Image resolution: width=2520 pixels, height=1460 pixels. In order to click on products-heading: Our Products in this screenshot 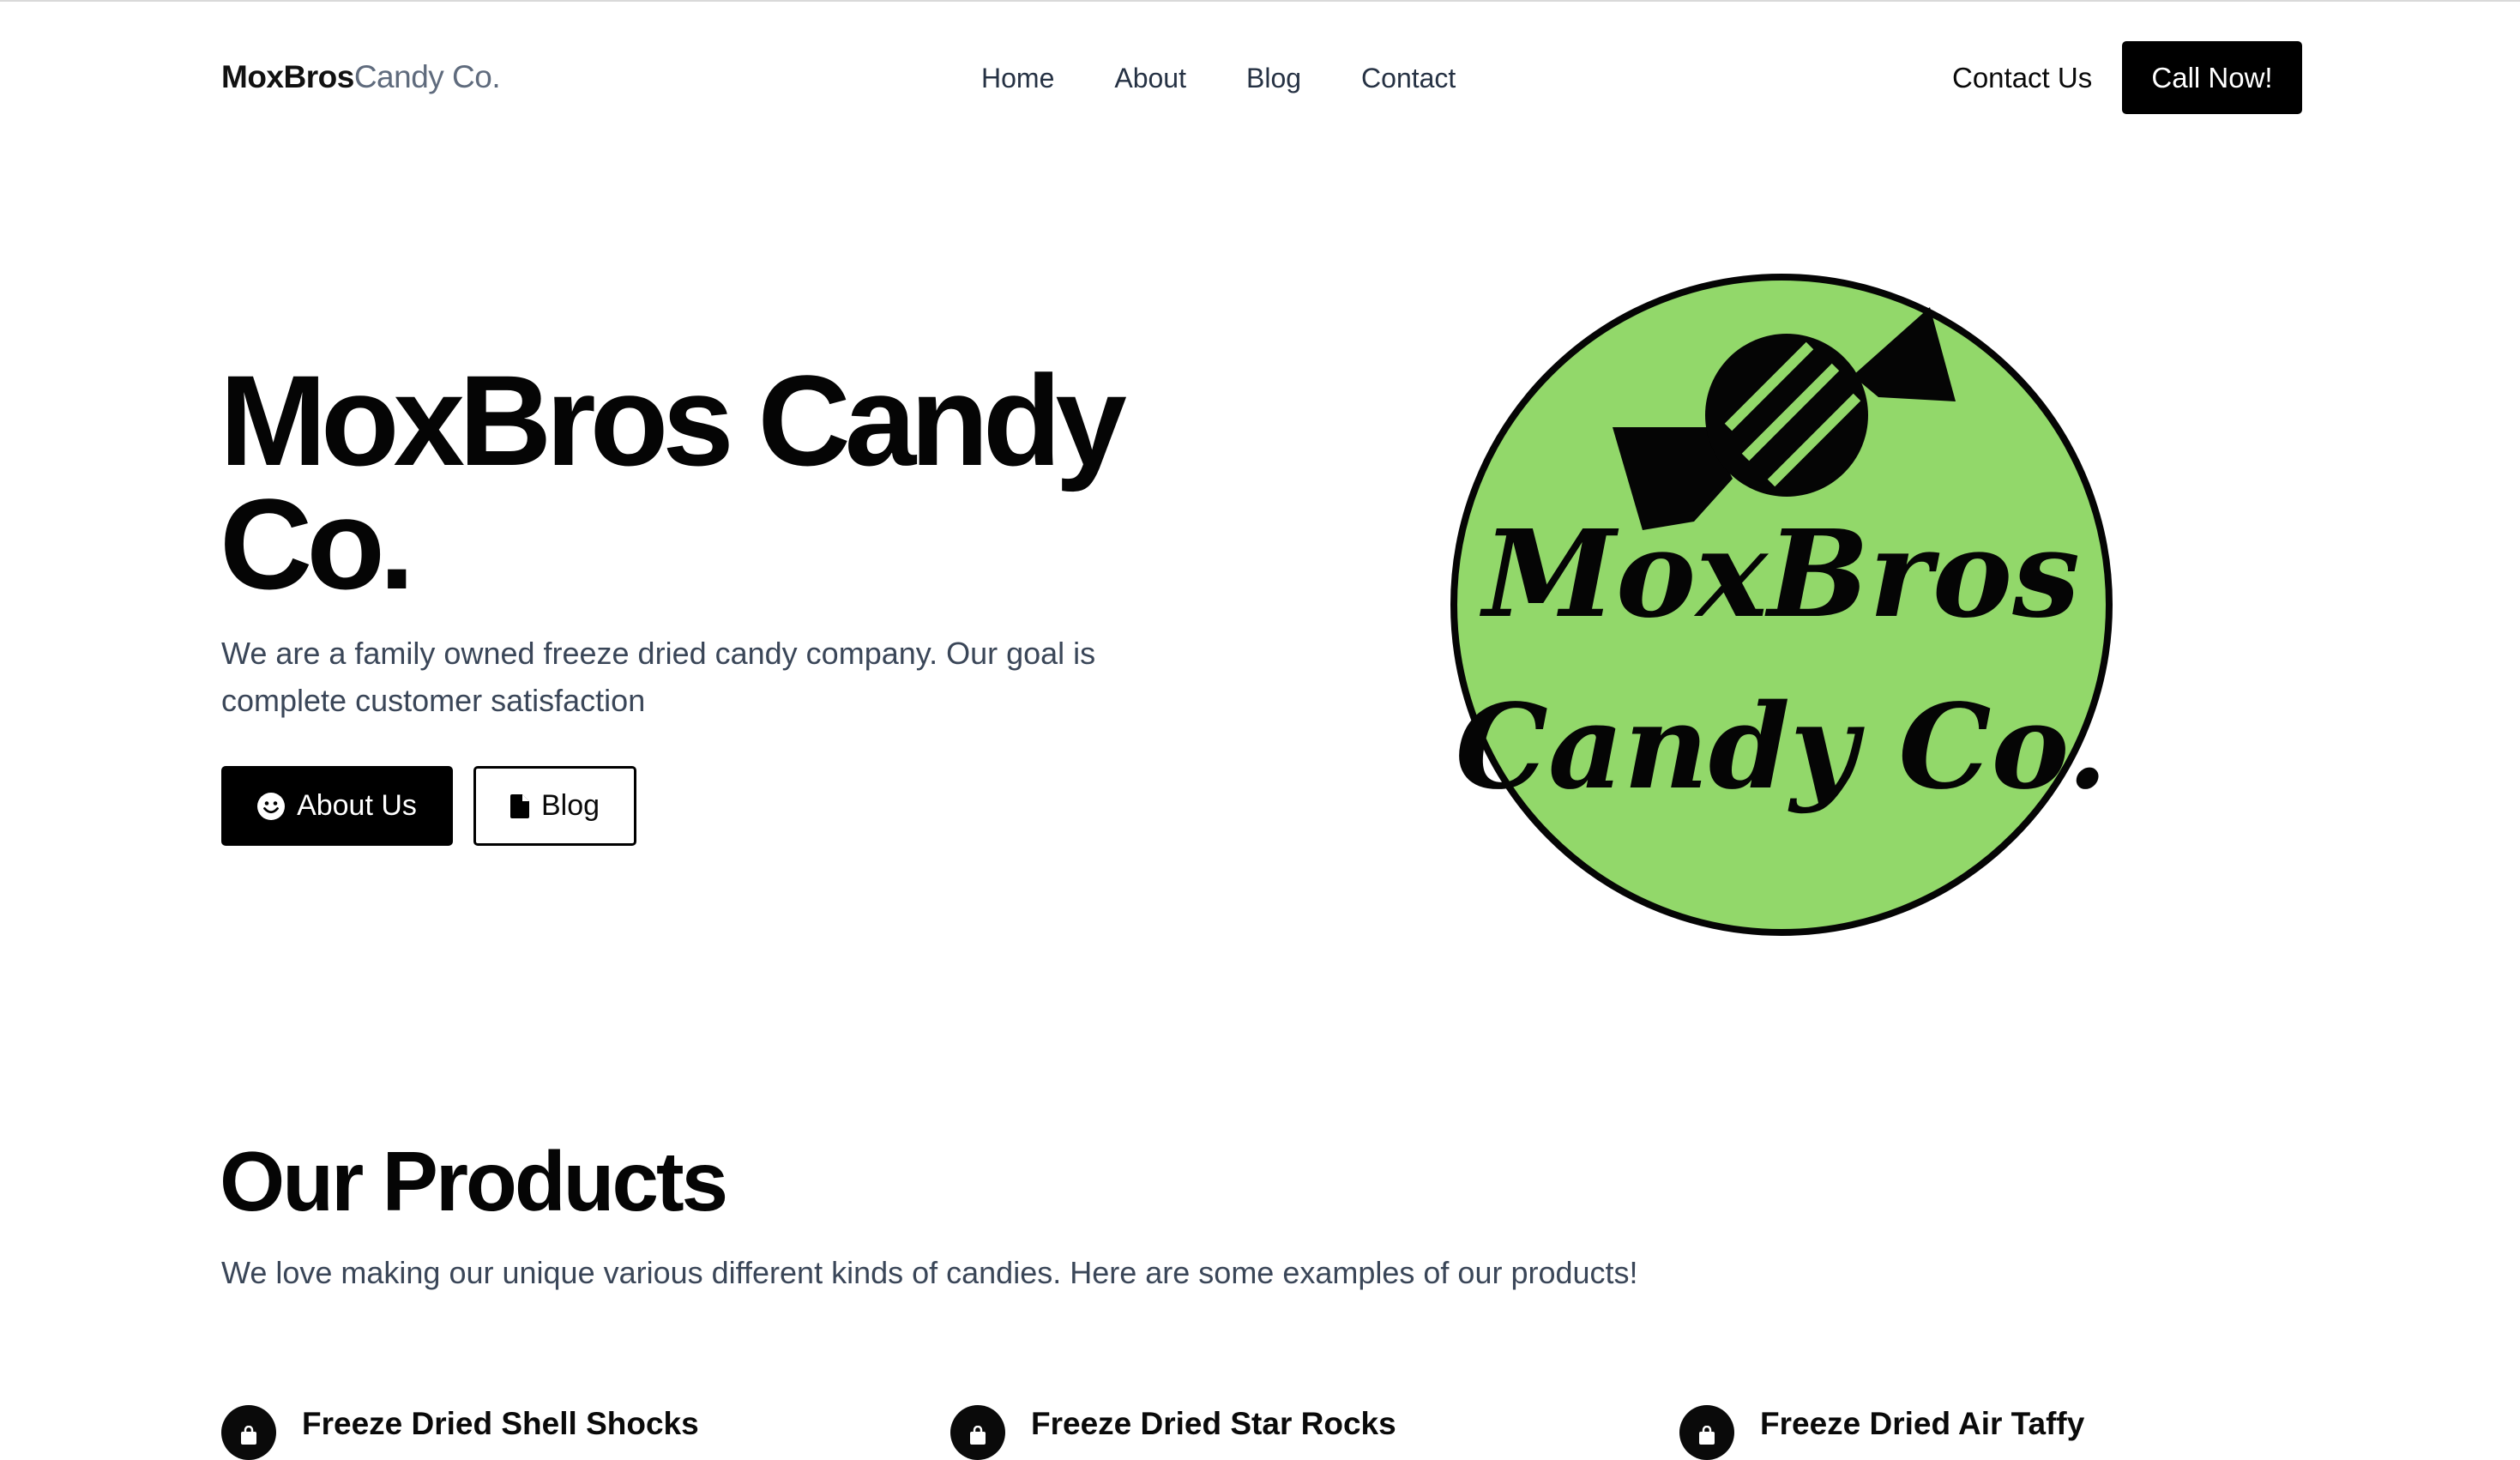, I will do `click(474, 1181)`.